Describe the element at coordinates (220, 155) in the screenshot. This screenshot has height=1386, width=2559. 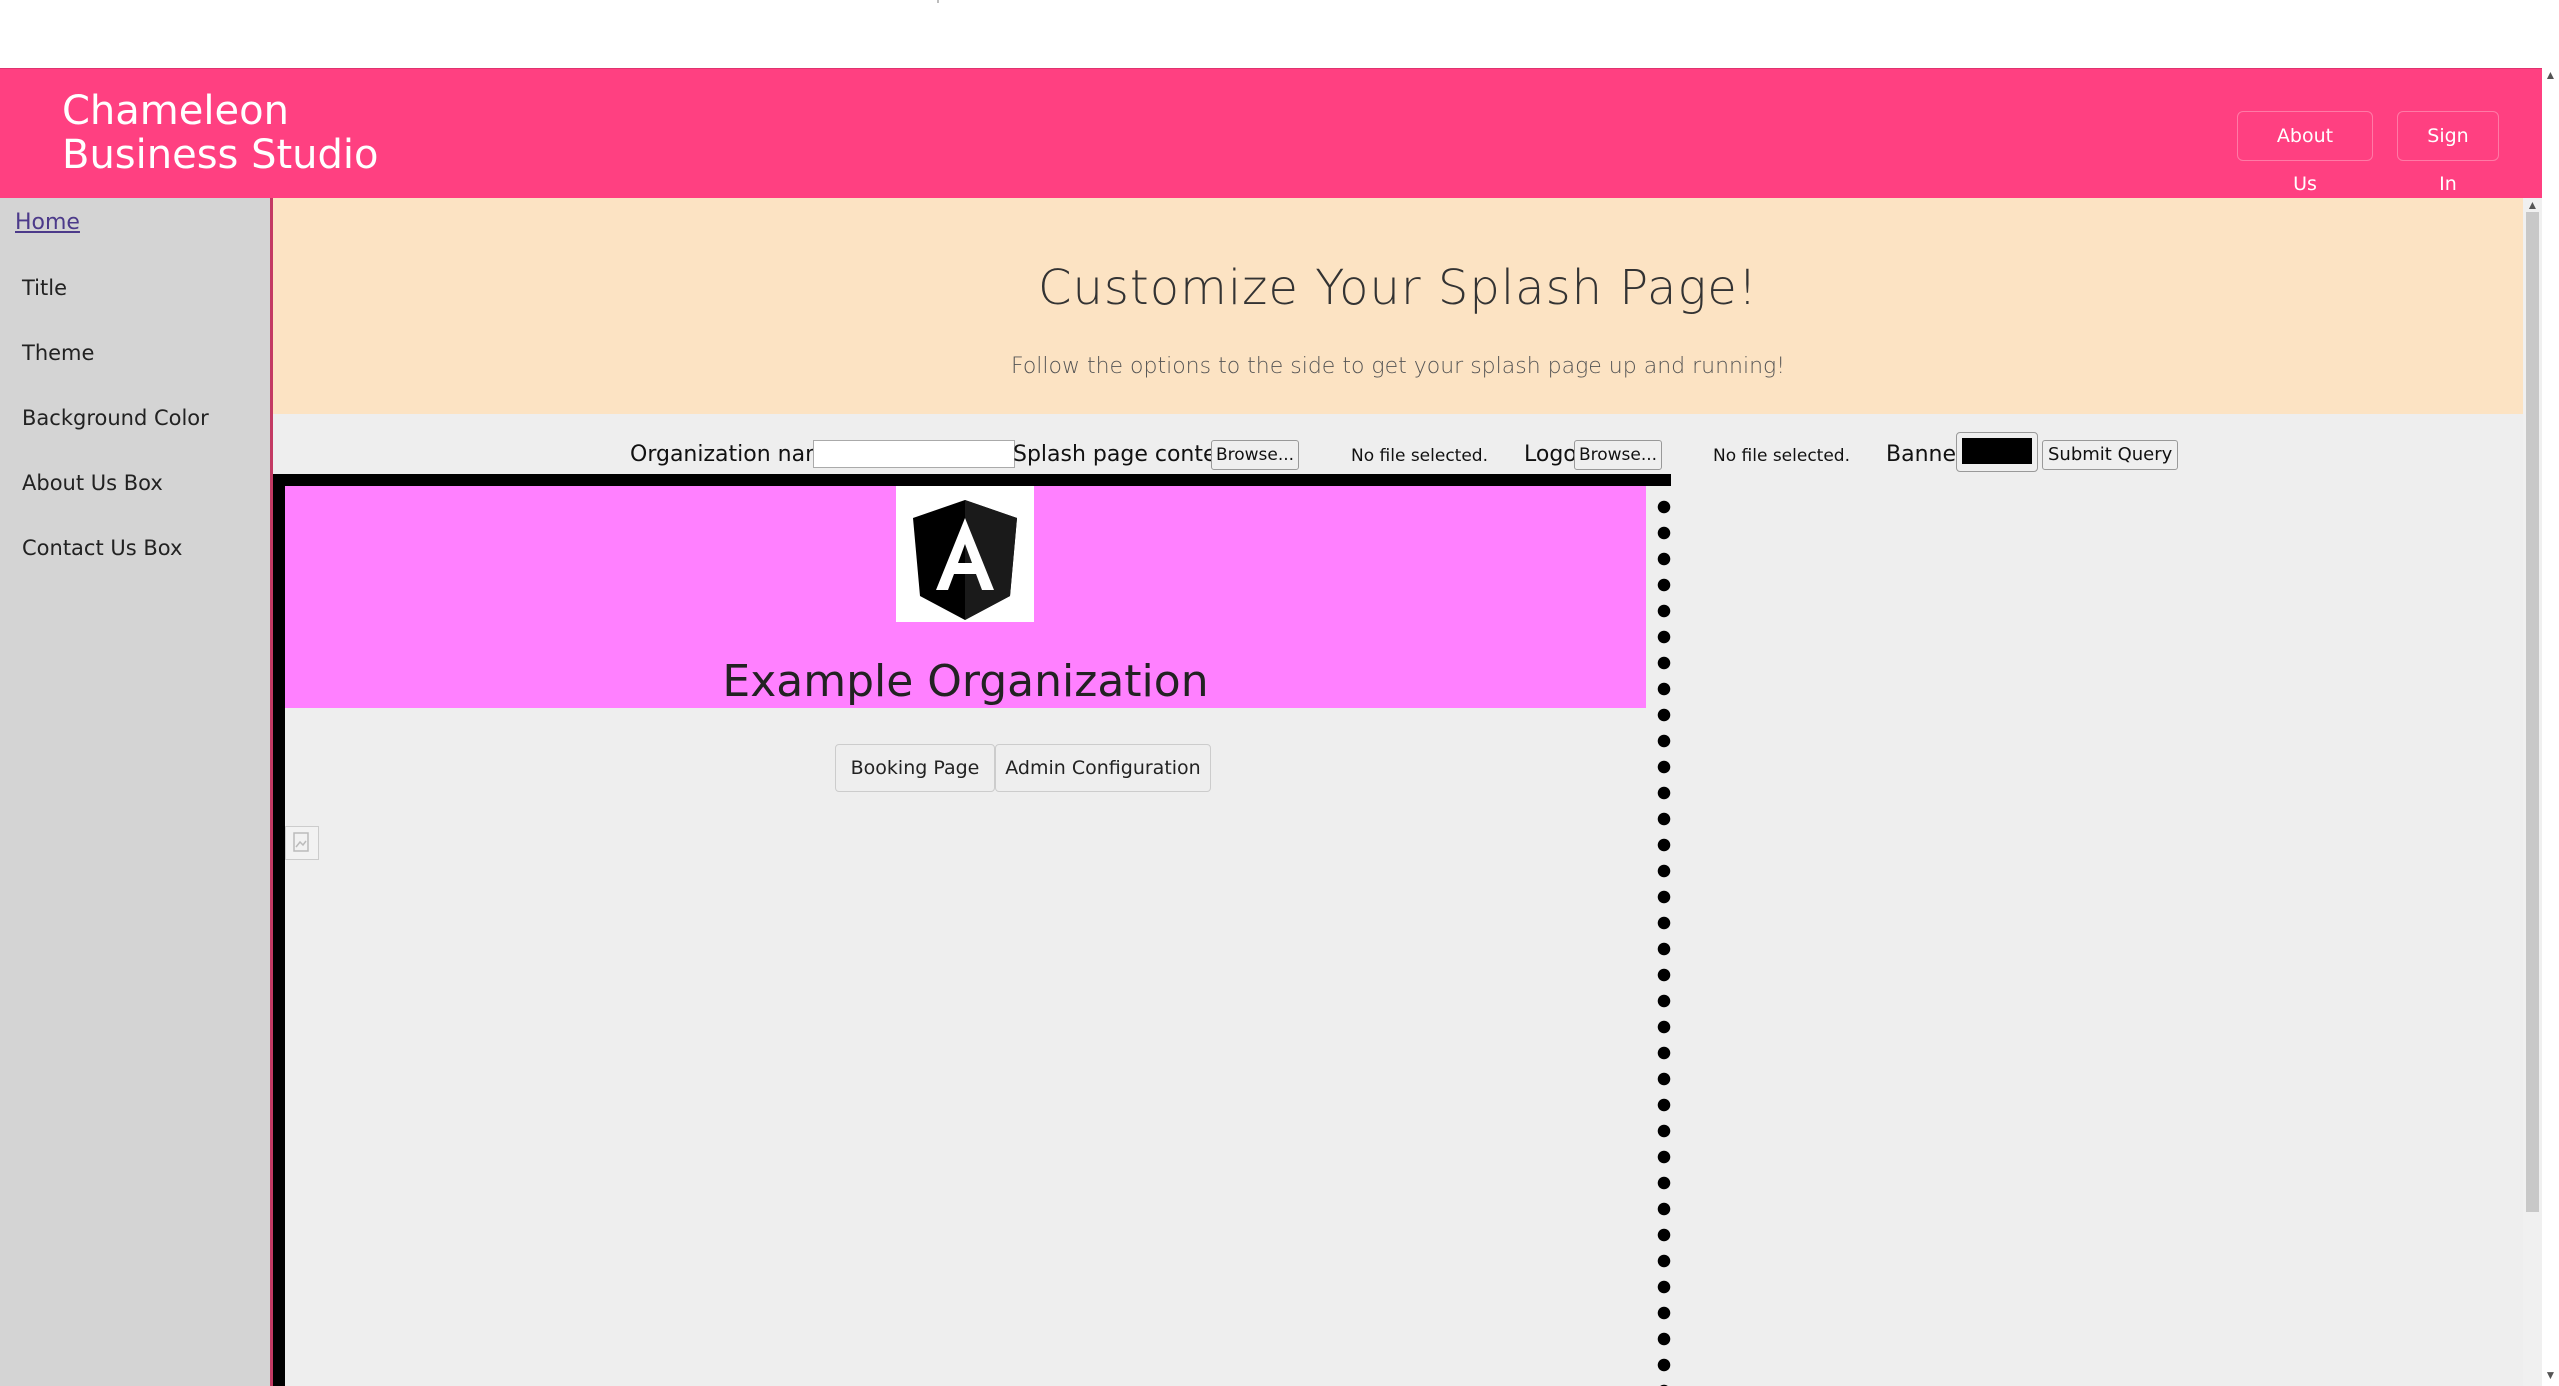
I see `brand-line-2: Business Studio` at that location.